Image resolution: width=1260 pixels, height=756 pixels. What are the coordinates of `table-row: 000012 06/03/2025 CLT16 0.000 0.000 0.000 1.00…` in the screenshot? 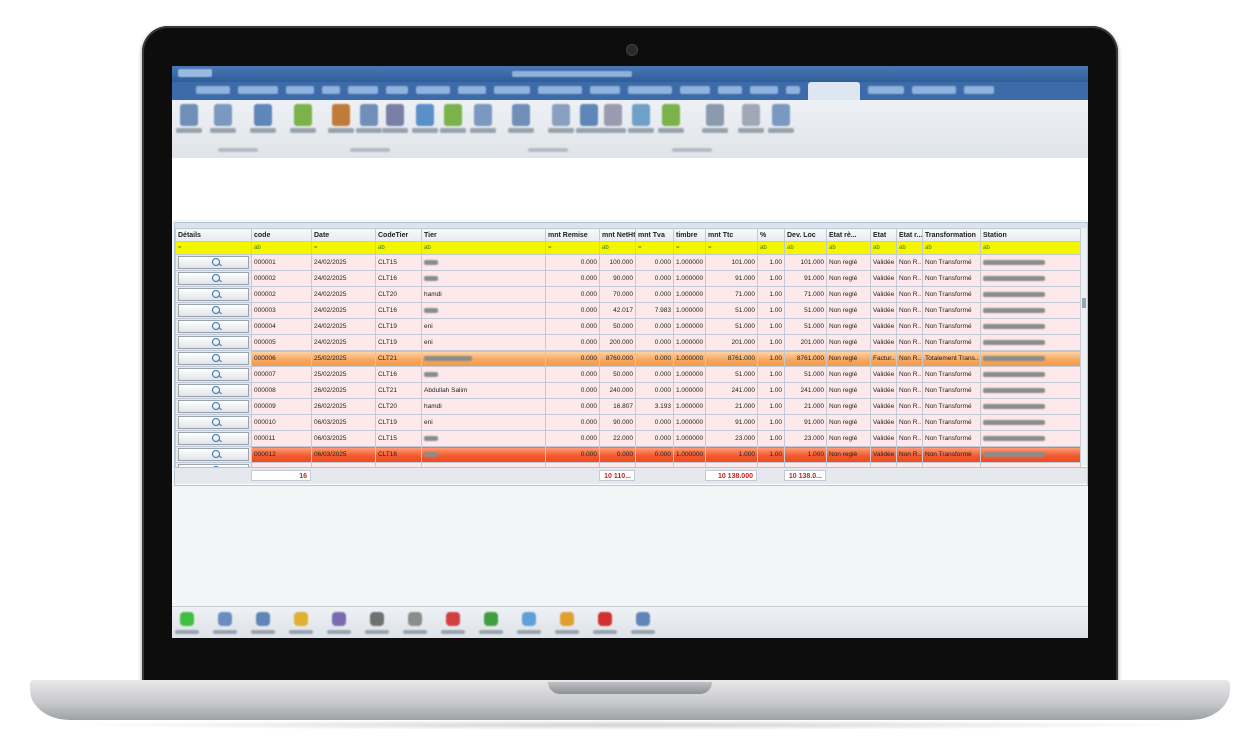 It's located at (628, 454).